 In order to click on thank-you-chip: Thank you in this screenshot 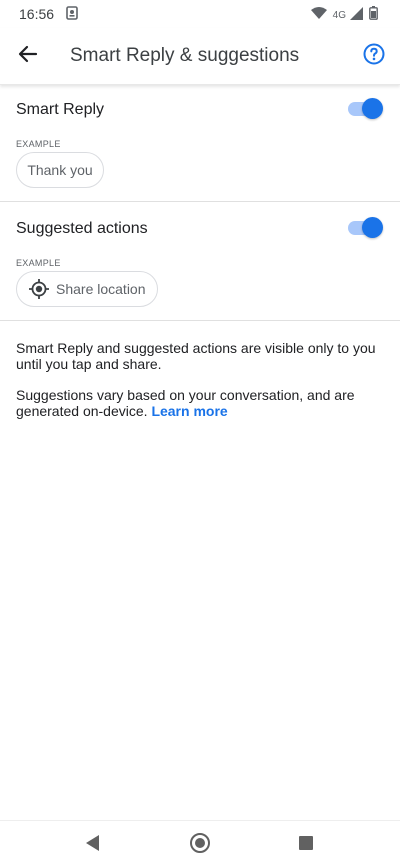, I will do `click(60, 170)`.